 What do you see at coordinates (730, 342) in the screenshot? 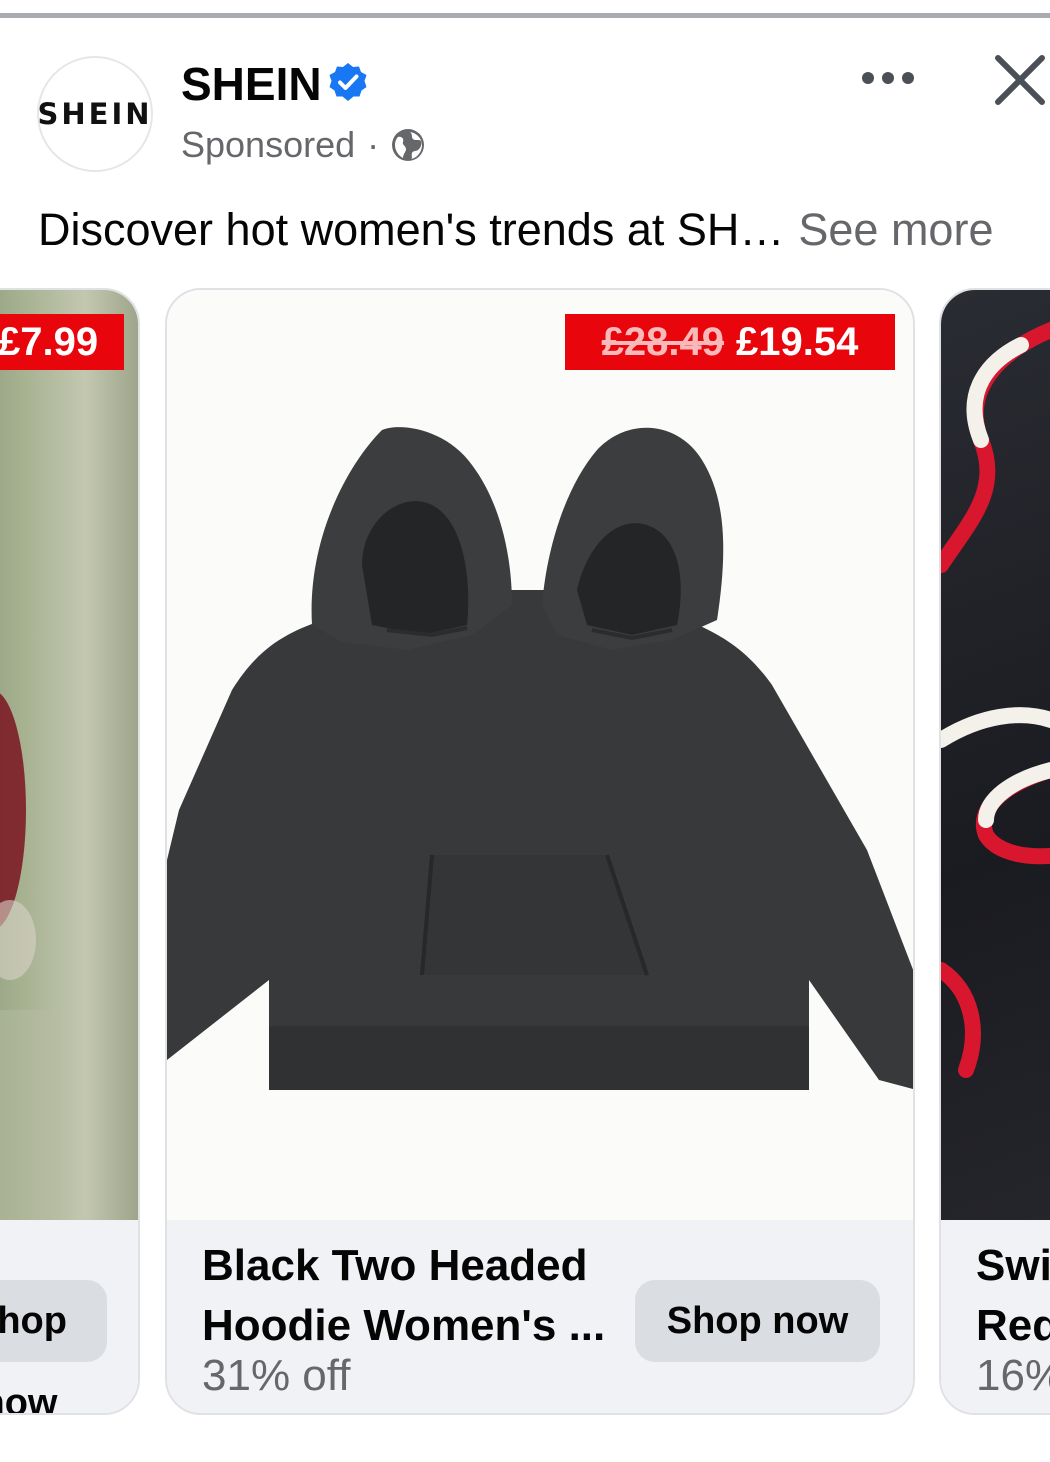
I see `price-badge: £28.49 £19.54` at bounding box center [730, 342].